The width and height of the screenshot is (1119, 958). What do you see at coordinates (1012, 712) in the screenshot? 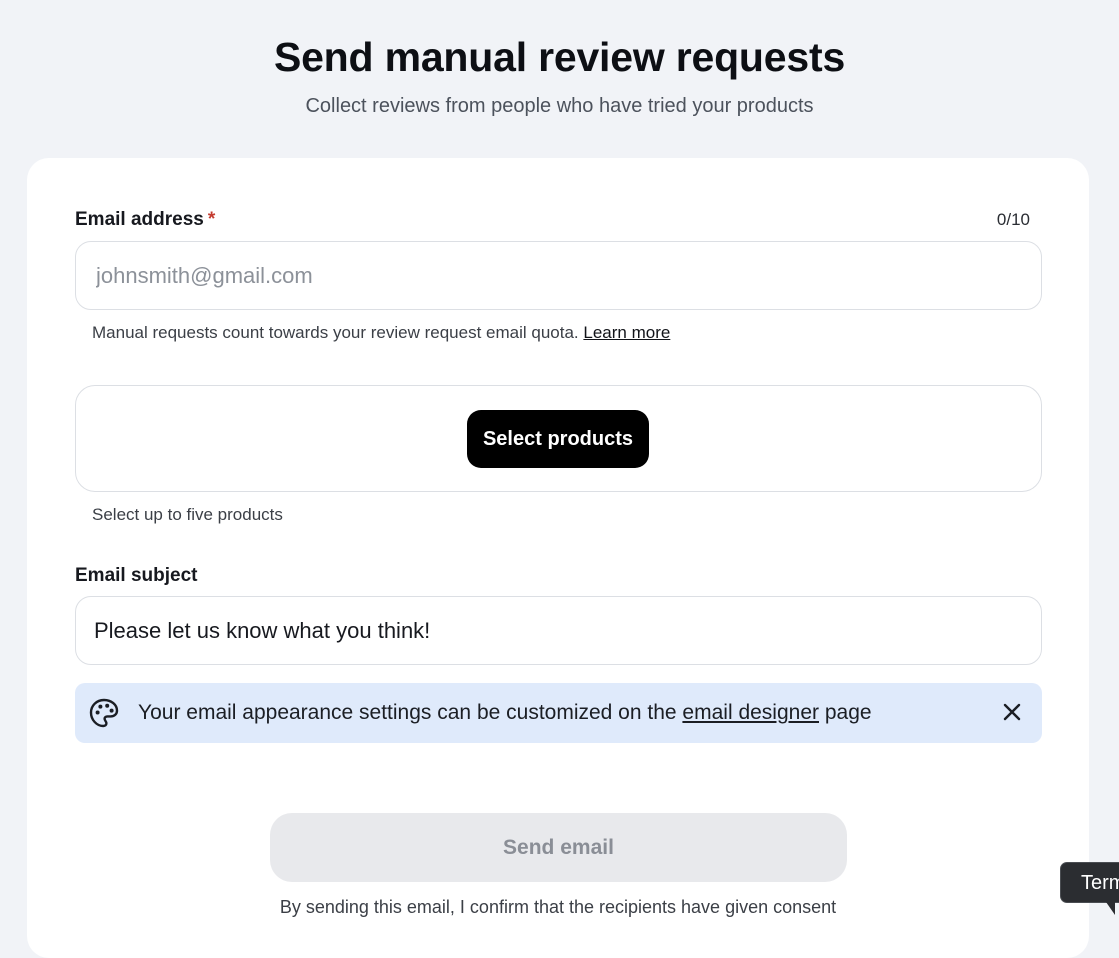
I see `close-icon` at bounding box center [1012, 712].